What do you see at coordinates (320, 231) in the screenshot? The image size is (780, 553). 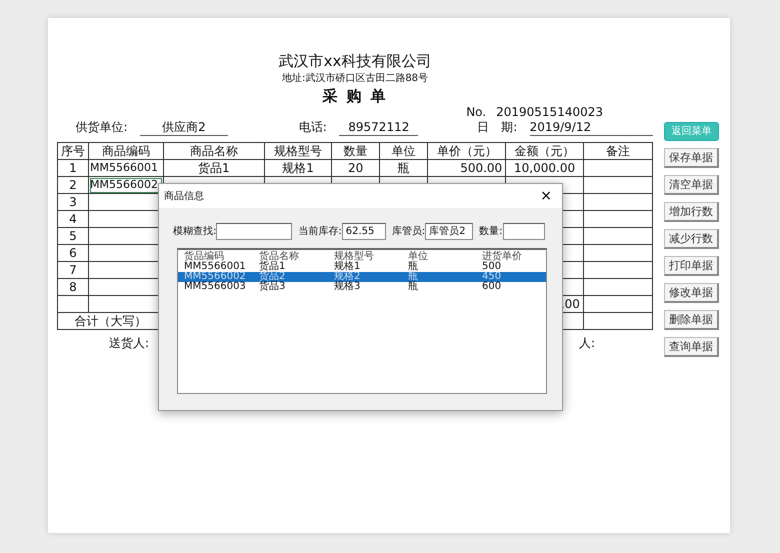 I see `field-label: 当前库存:` at bounding box center [320, 231].